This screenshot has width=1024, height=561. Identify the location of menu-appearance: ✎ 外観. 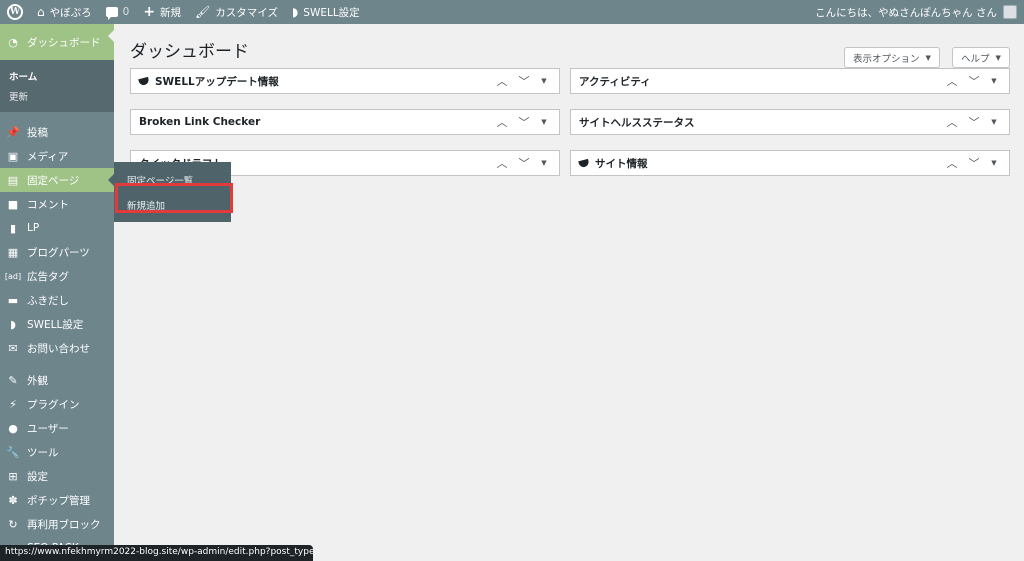
(57, 380).